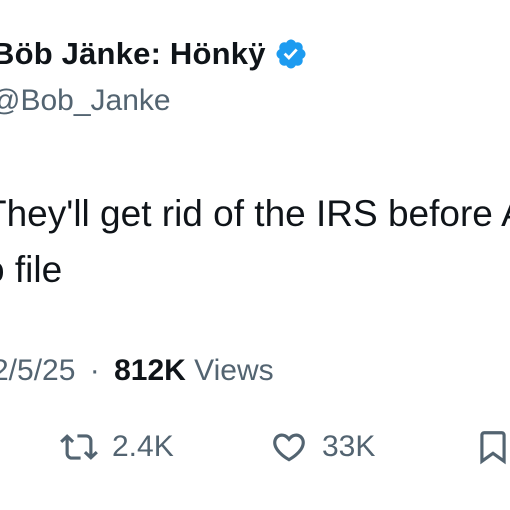 The height and width of the screenshot is (510, 510). I want to click on author-handle: @Bob_Janke, so click(85, 101).